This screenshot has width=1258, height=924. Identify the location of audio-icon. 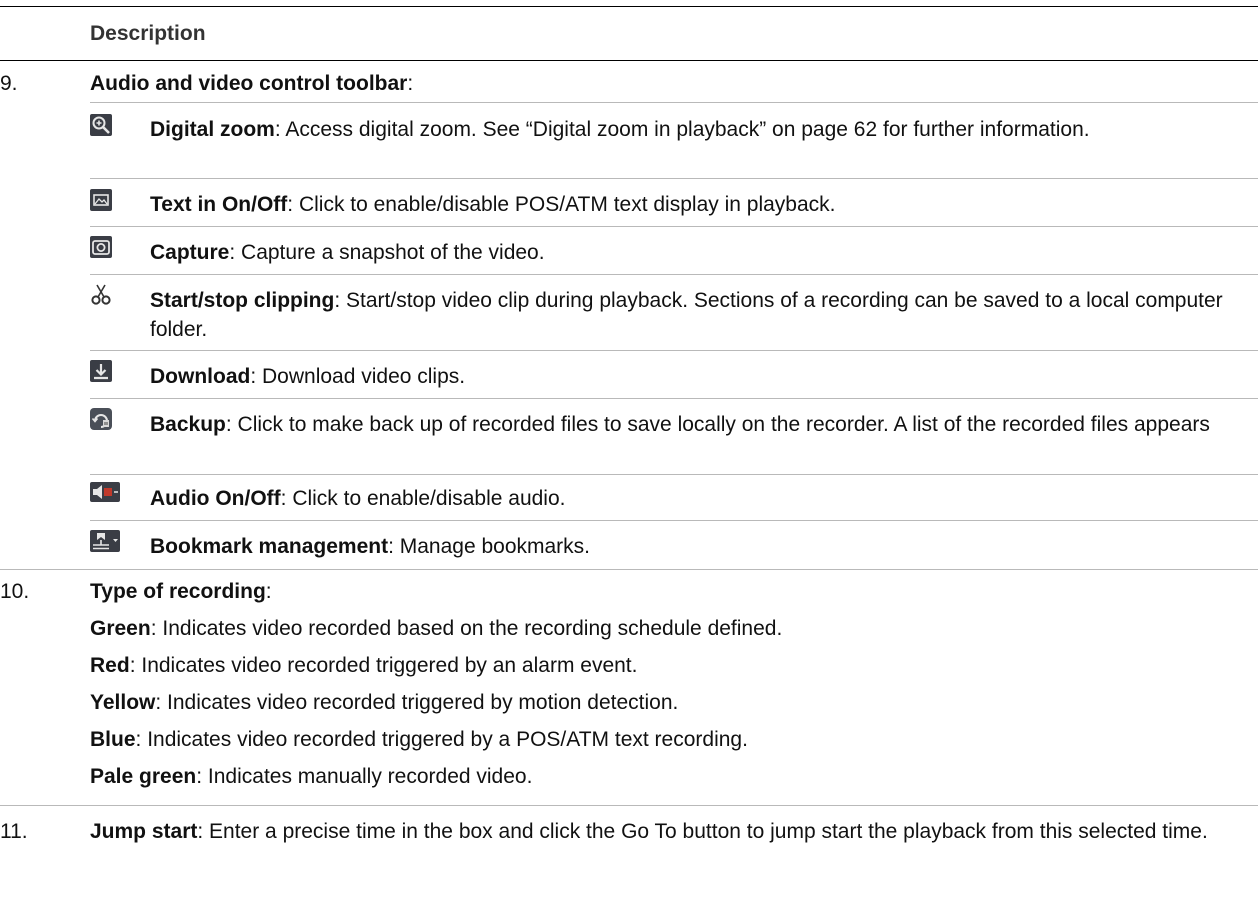
(105, 492).